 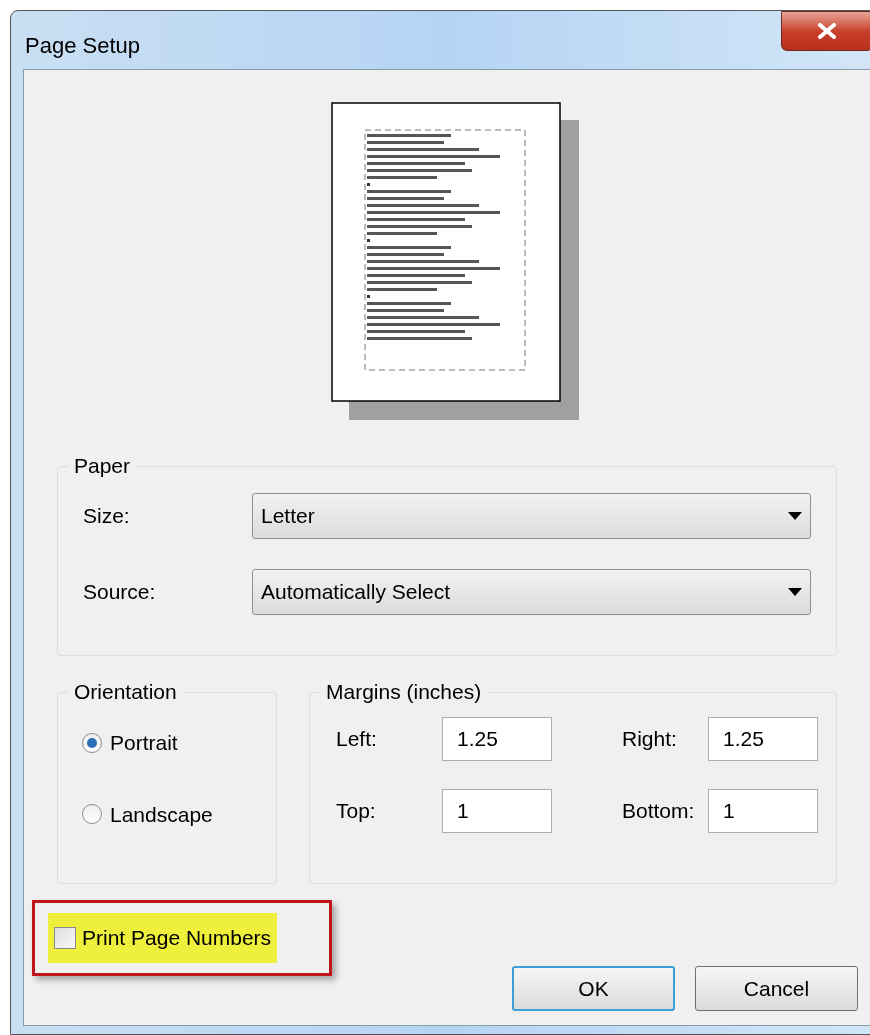 What do you see at coordinates (776, 988) in the screenshot?
I see `dialog-button: Cancel` at bounding box center [776, 988].